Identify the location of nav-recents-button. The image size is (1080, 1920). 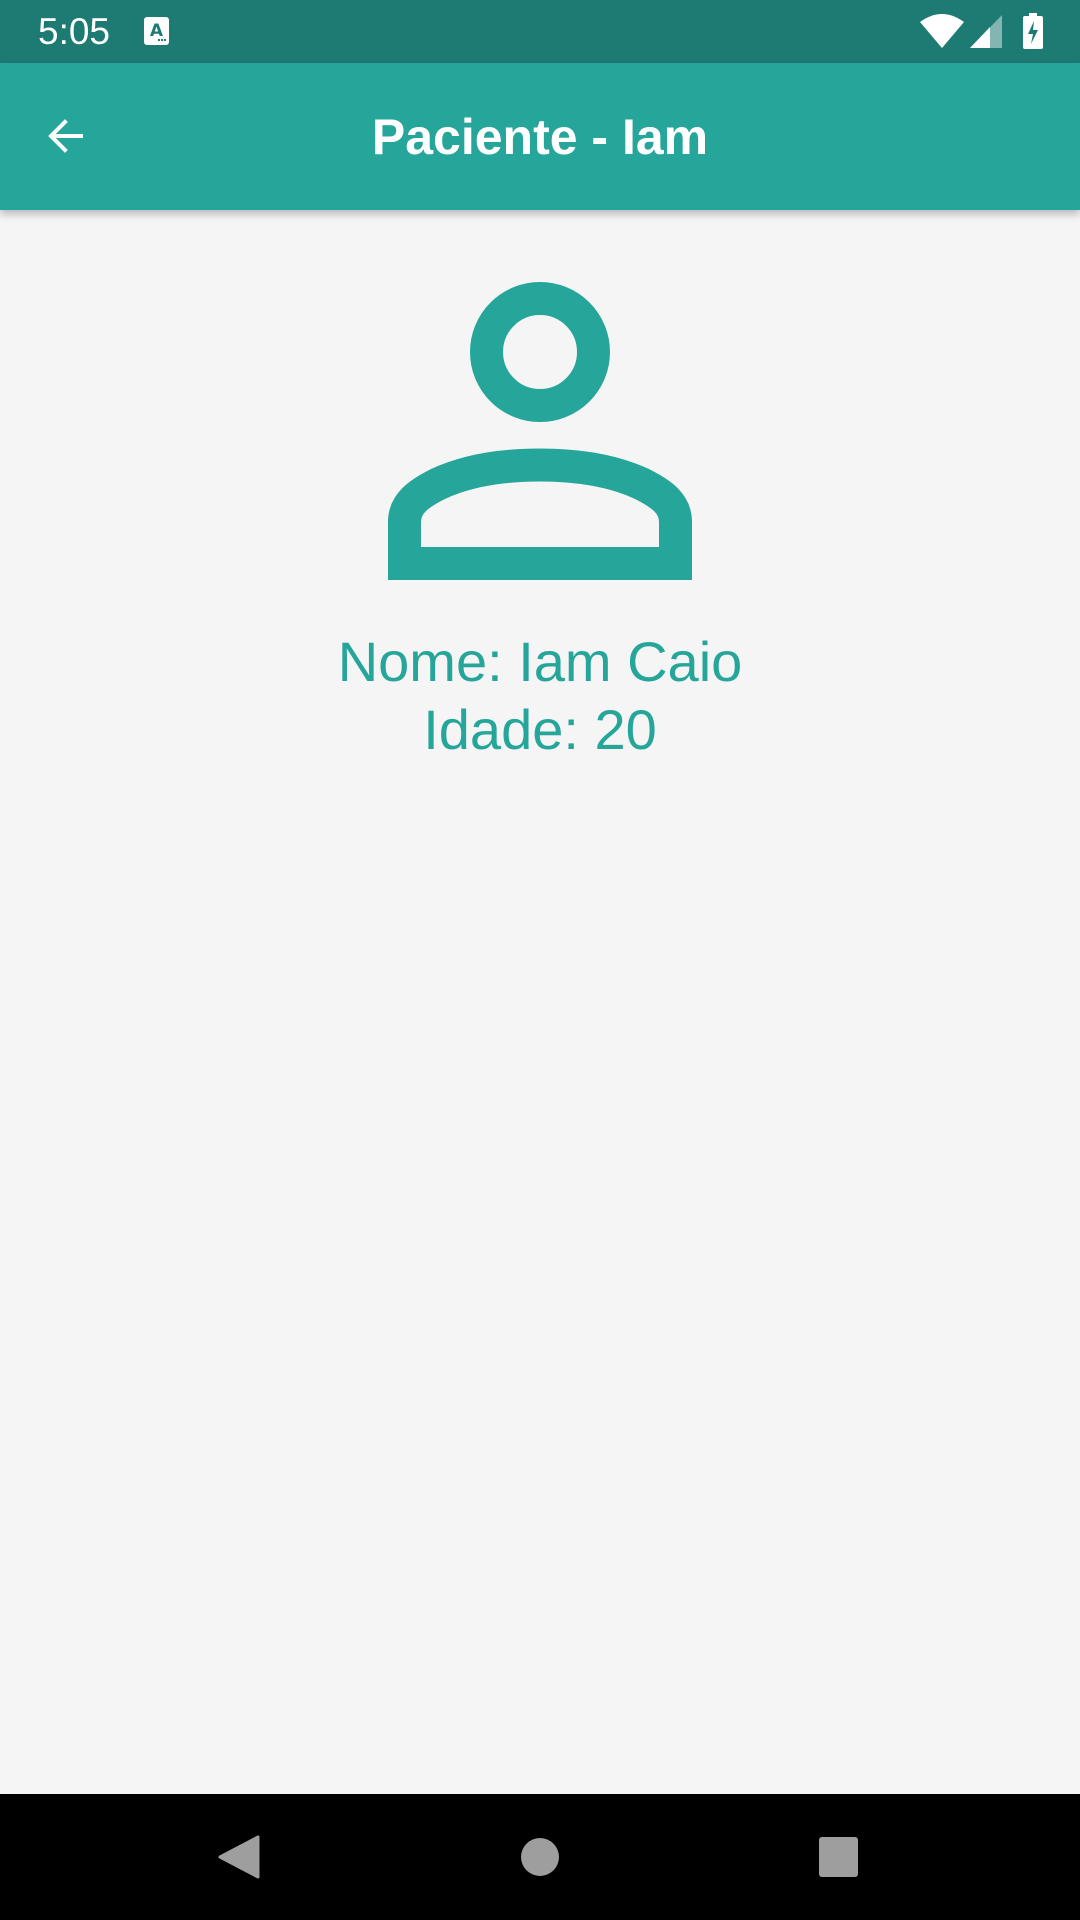
(838, 1857).